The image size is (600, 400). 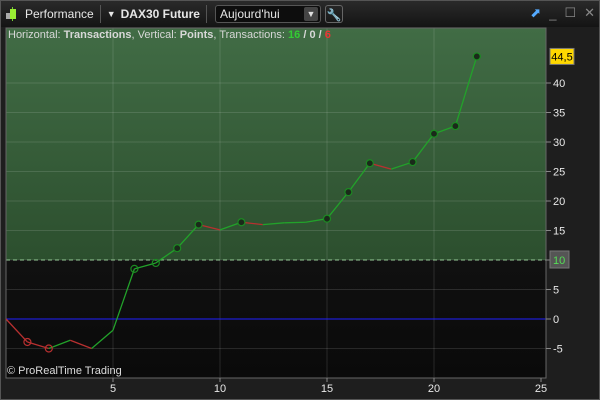 I want to click on transactions-label: , Transactions:, so click(x=251, y=35).